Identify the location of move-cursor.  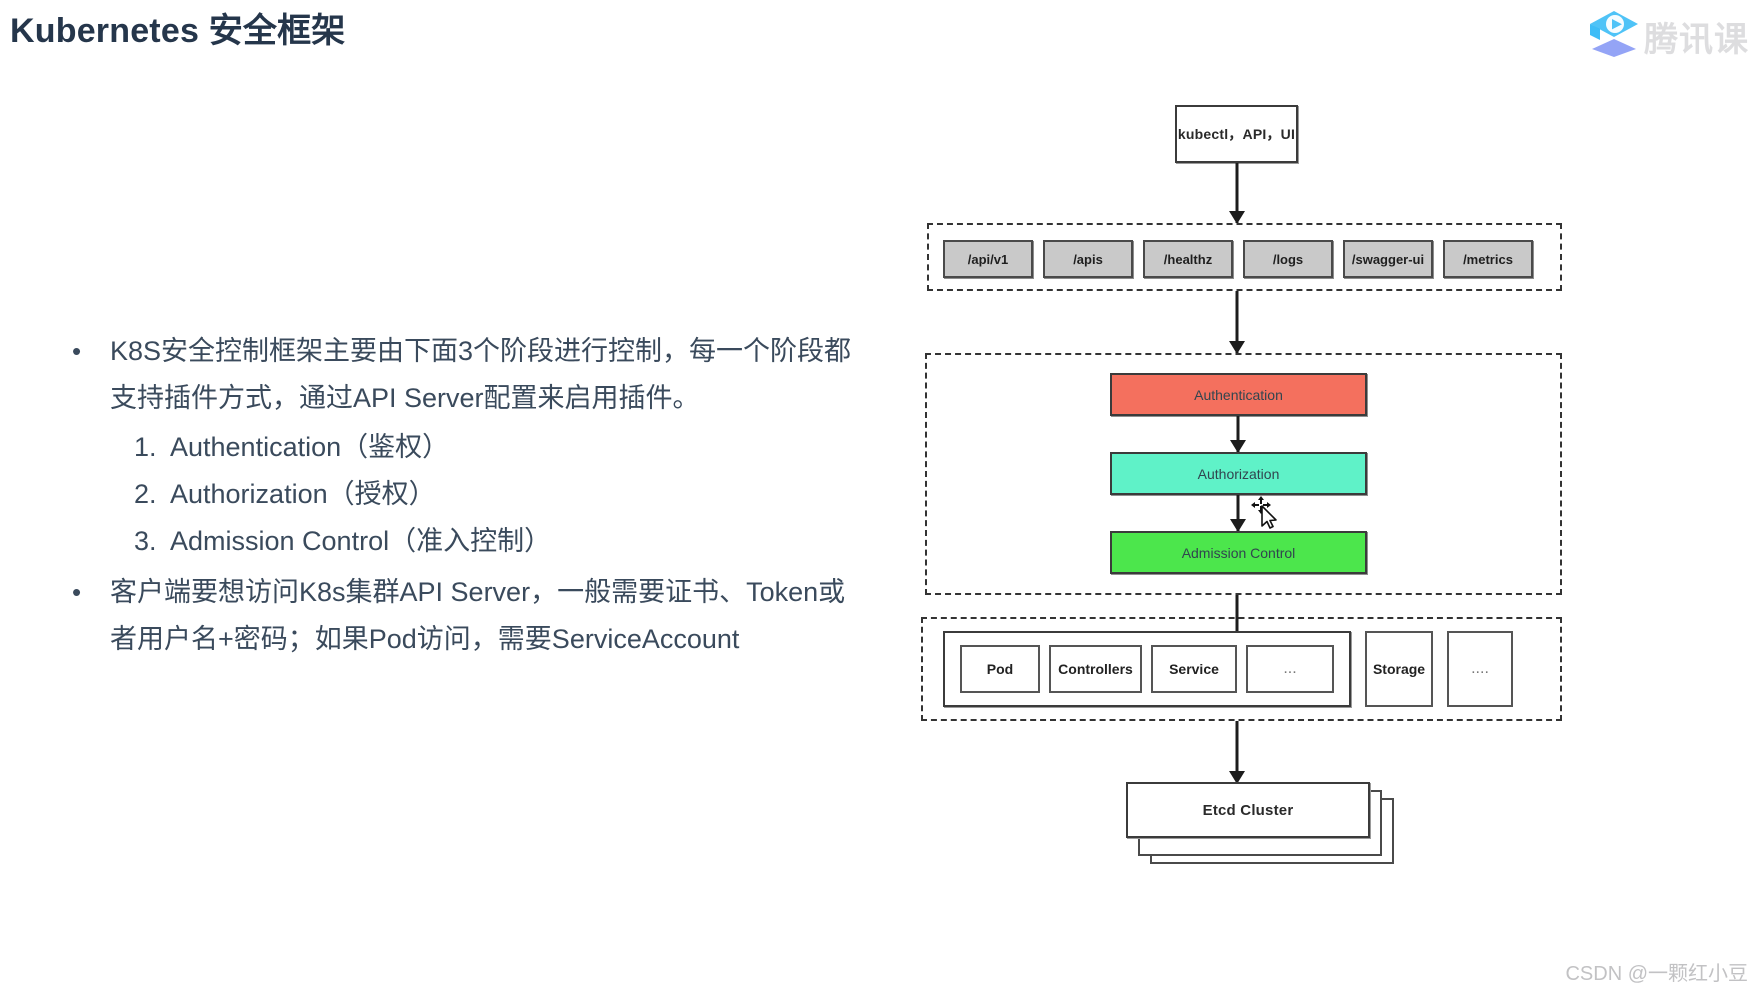
(1264, 512).